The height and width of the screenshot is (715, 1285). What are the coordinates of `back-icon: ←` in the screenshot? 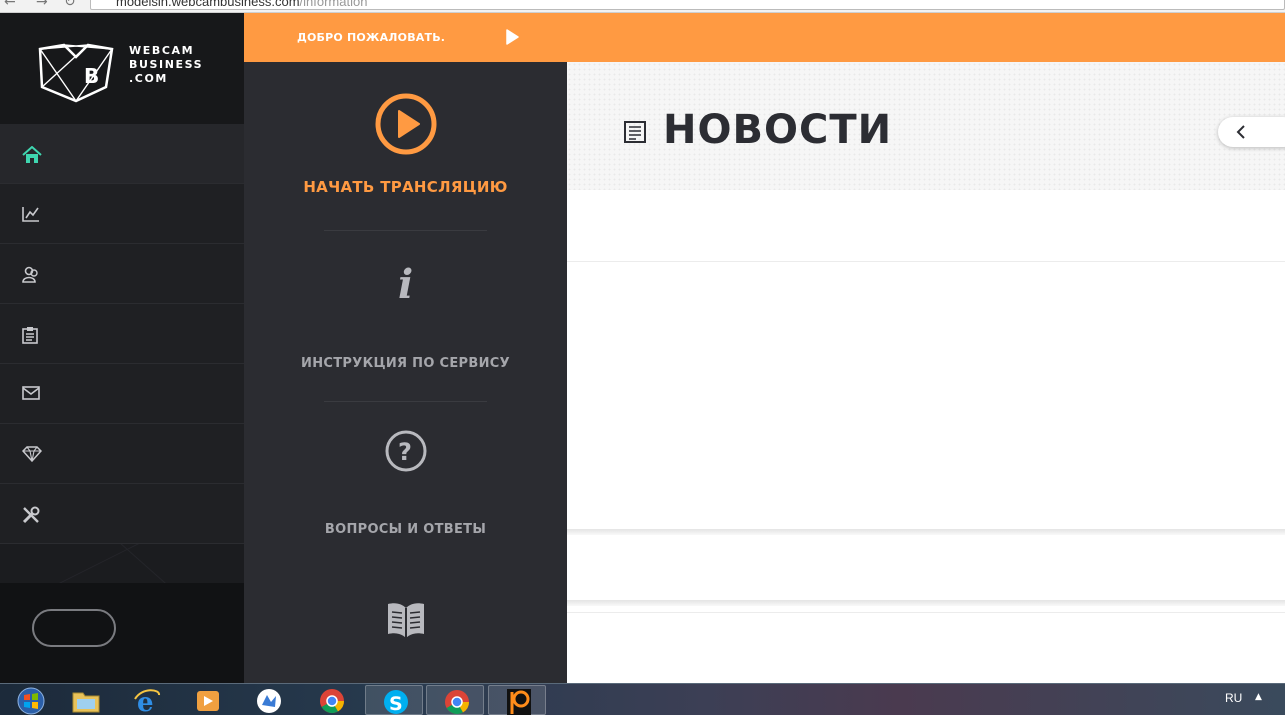 It's located at (10, 5).